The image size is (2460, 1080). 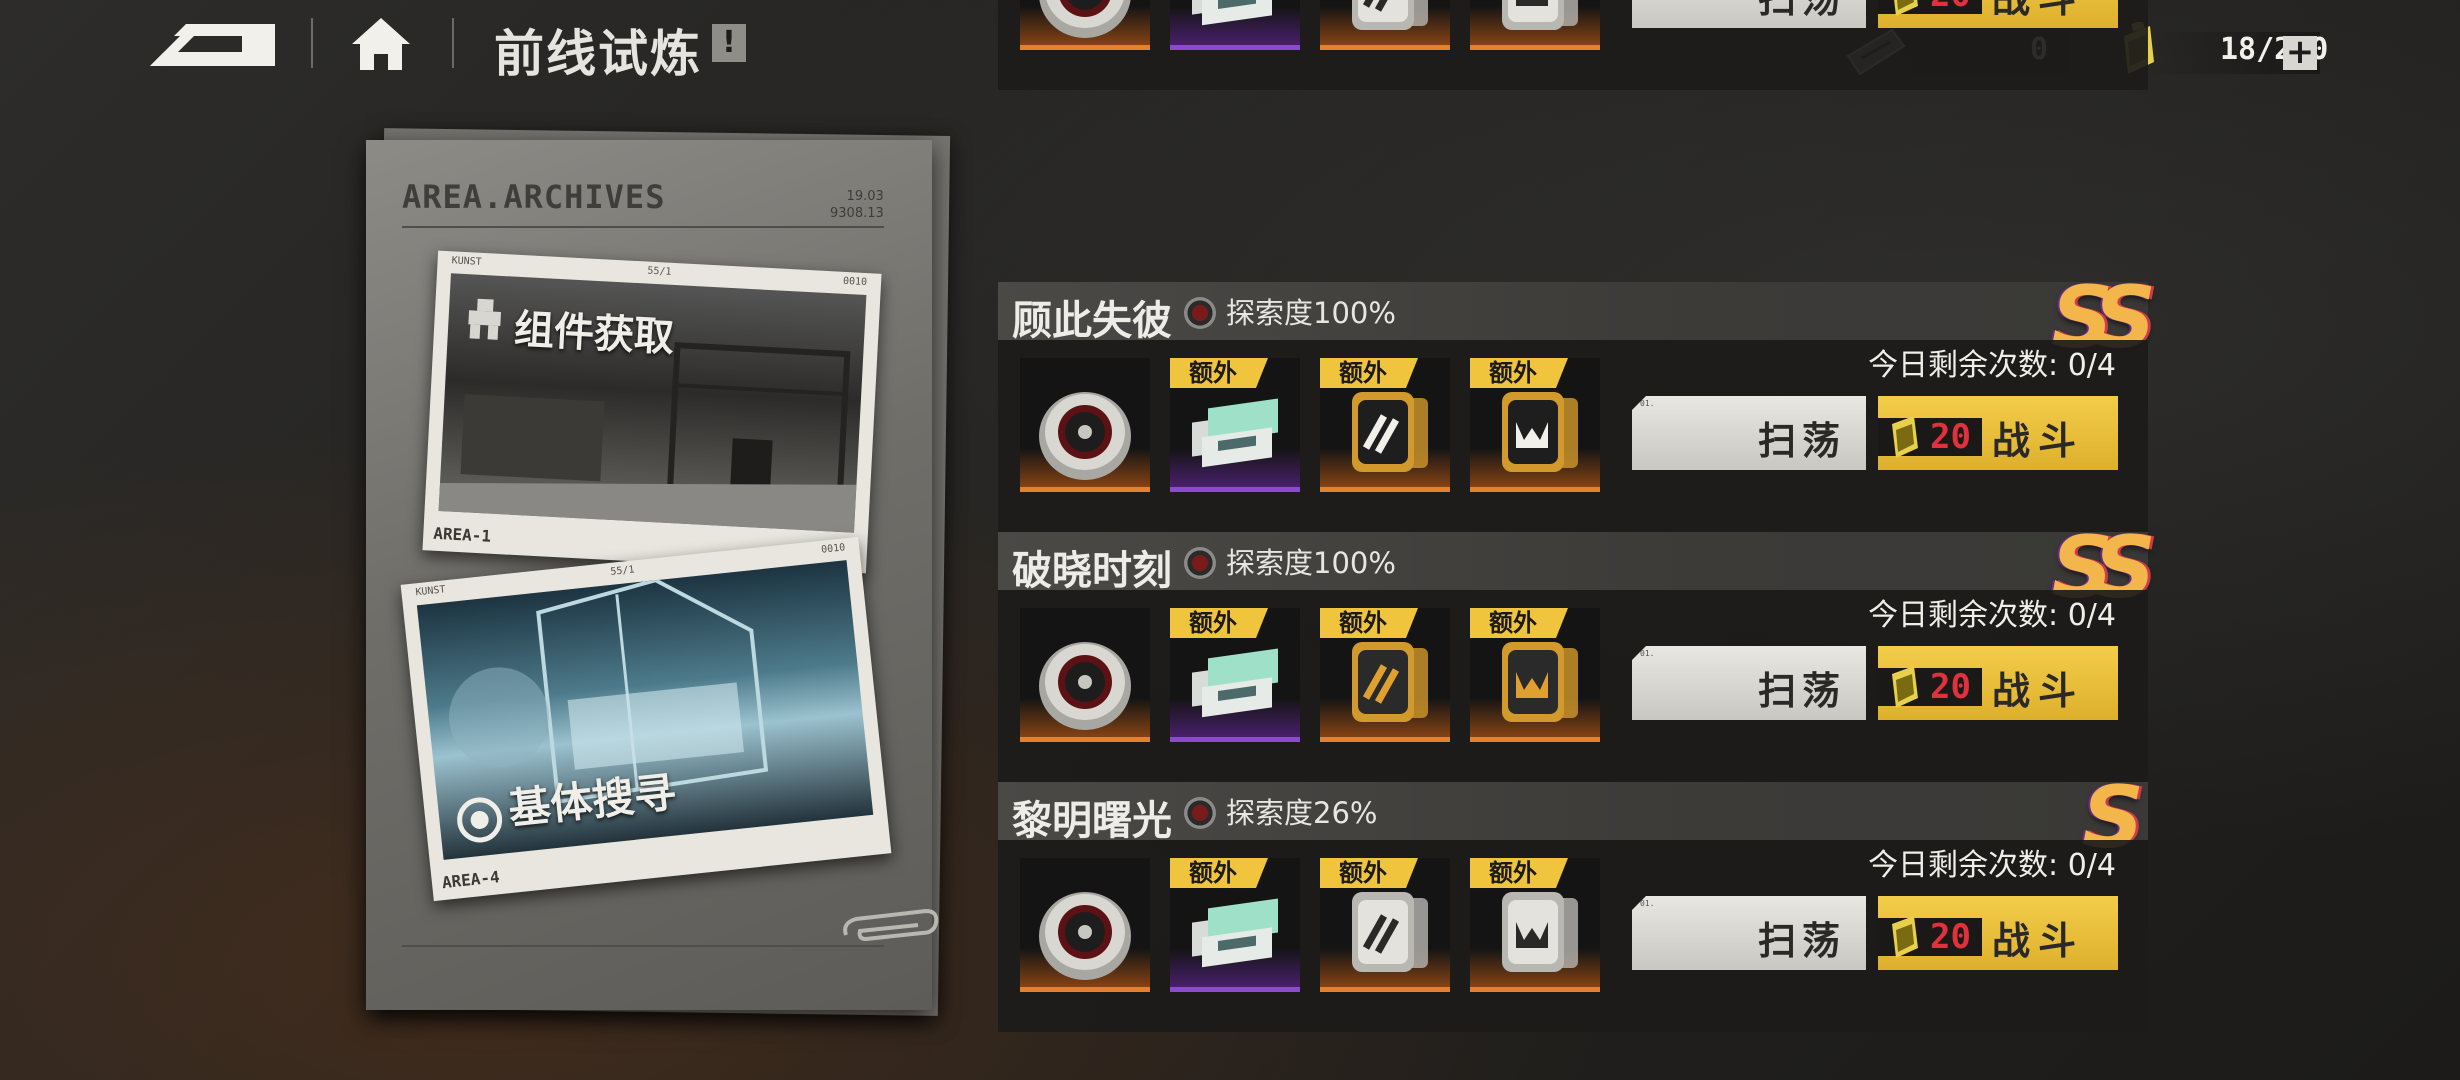 What do you see at coordinates (891, 925) in the screenshot?
I see `paperclip-icon` at bounding box center [891, 925].